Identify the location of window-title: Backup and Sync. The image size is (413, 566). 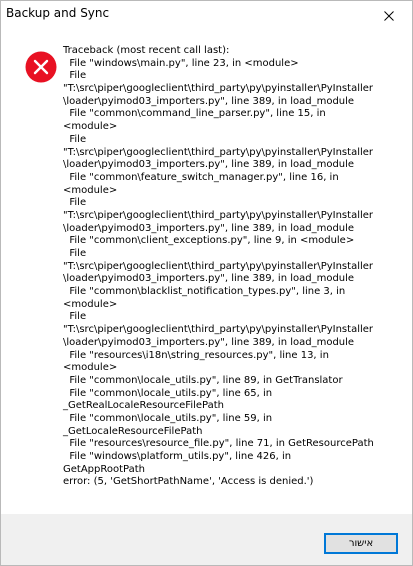
(58, 13).